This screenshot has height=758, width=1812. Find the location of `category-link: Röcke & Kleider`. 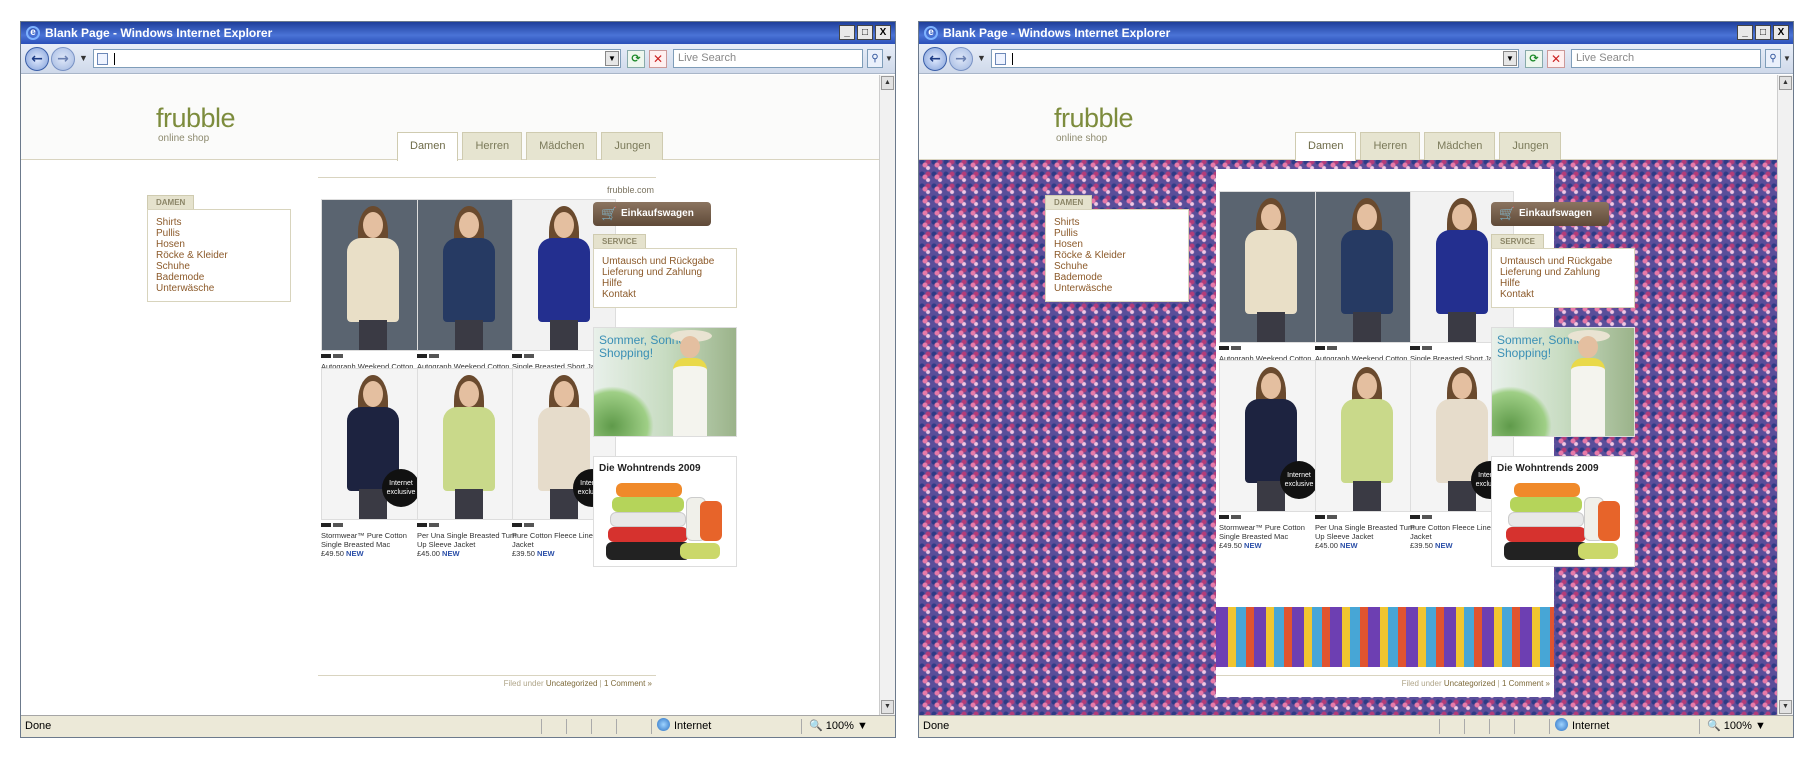

category-link: Röcke & Kleider is located at coordinates (219, 255).